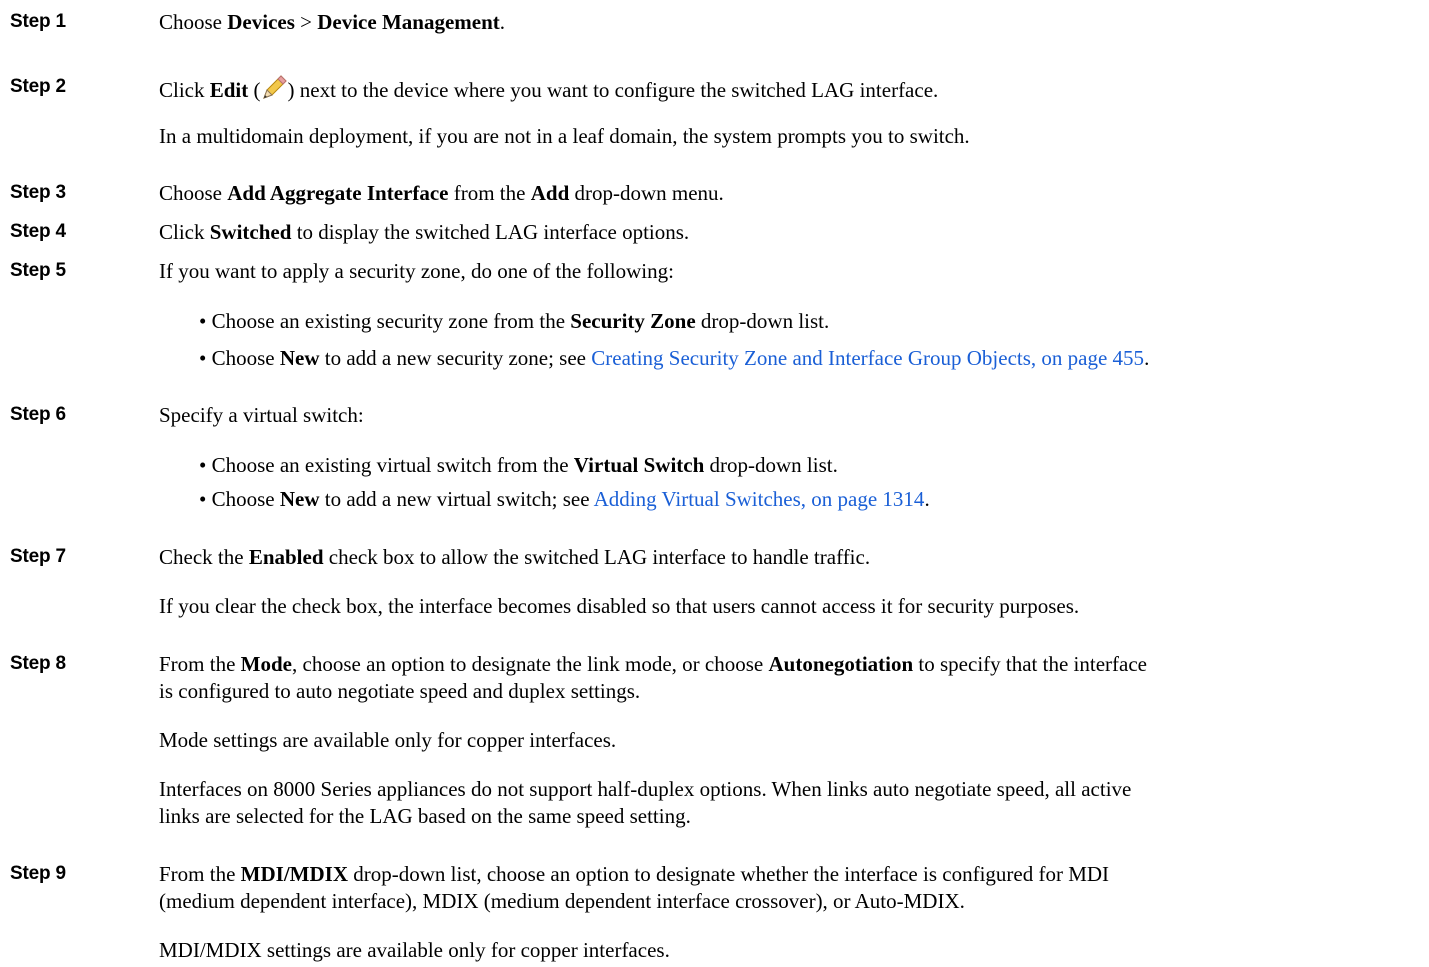 Image resolution: width=1429 pixels, height=967 pixels. Describe the element at coordinates (38, 231) in the screenshot. I see `step-4-label: Step 4` at that location.